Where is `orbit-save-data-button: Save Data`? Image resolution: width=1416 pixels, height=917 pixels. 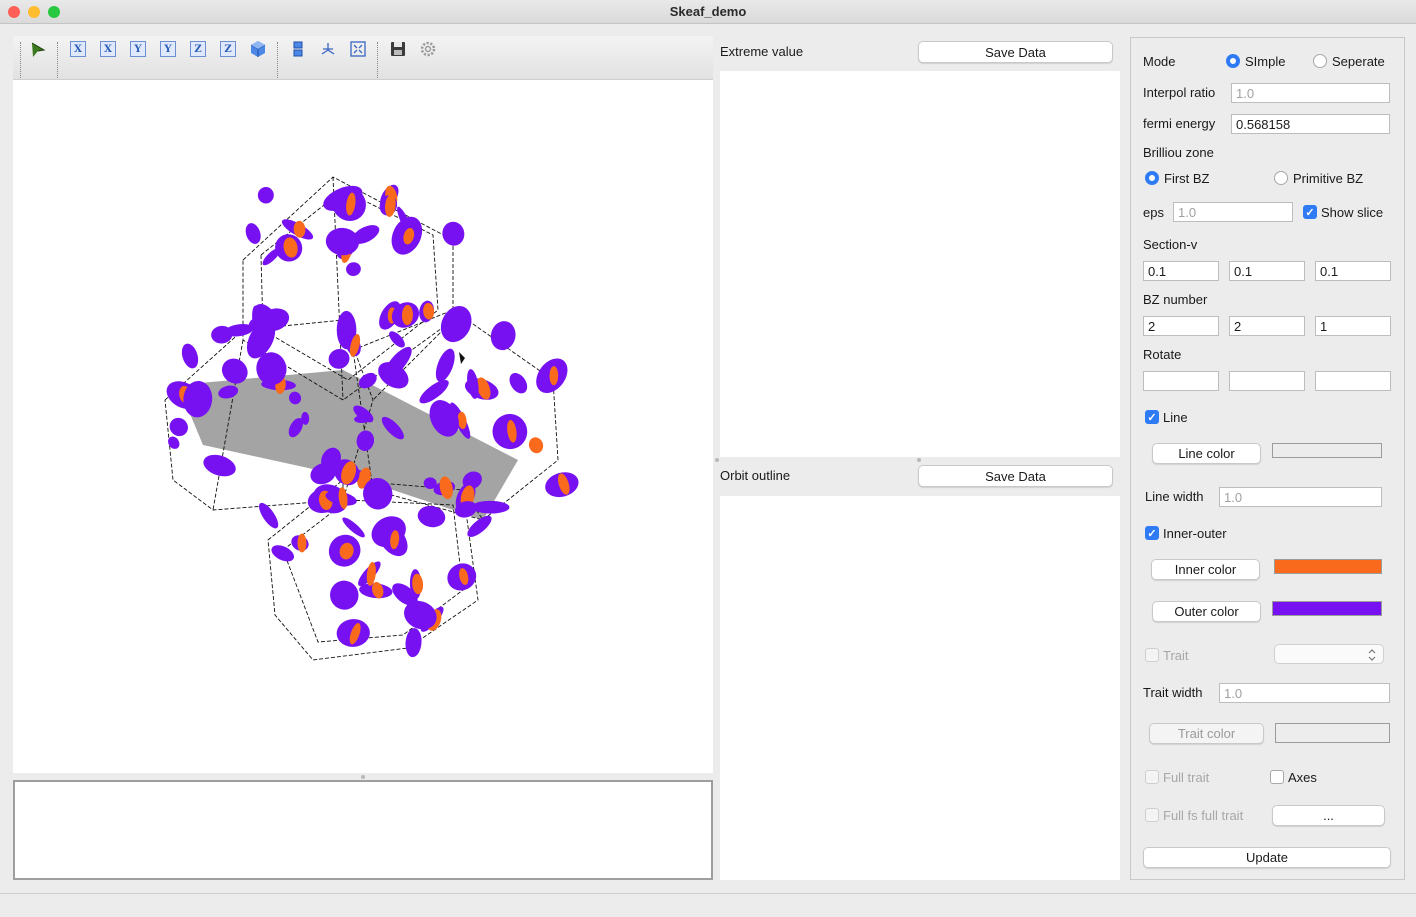
orbit-save-data-button: Save Data is located at coordinates (1015, 476).